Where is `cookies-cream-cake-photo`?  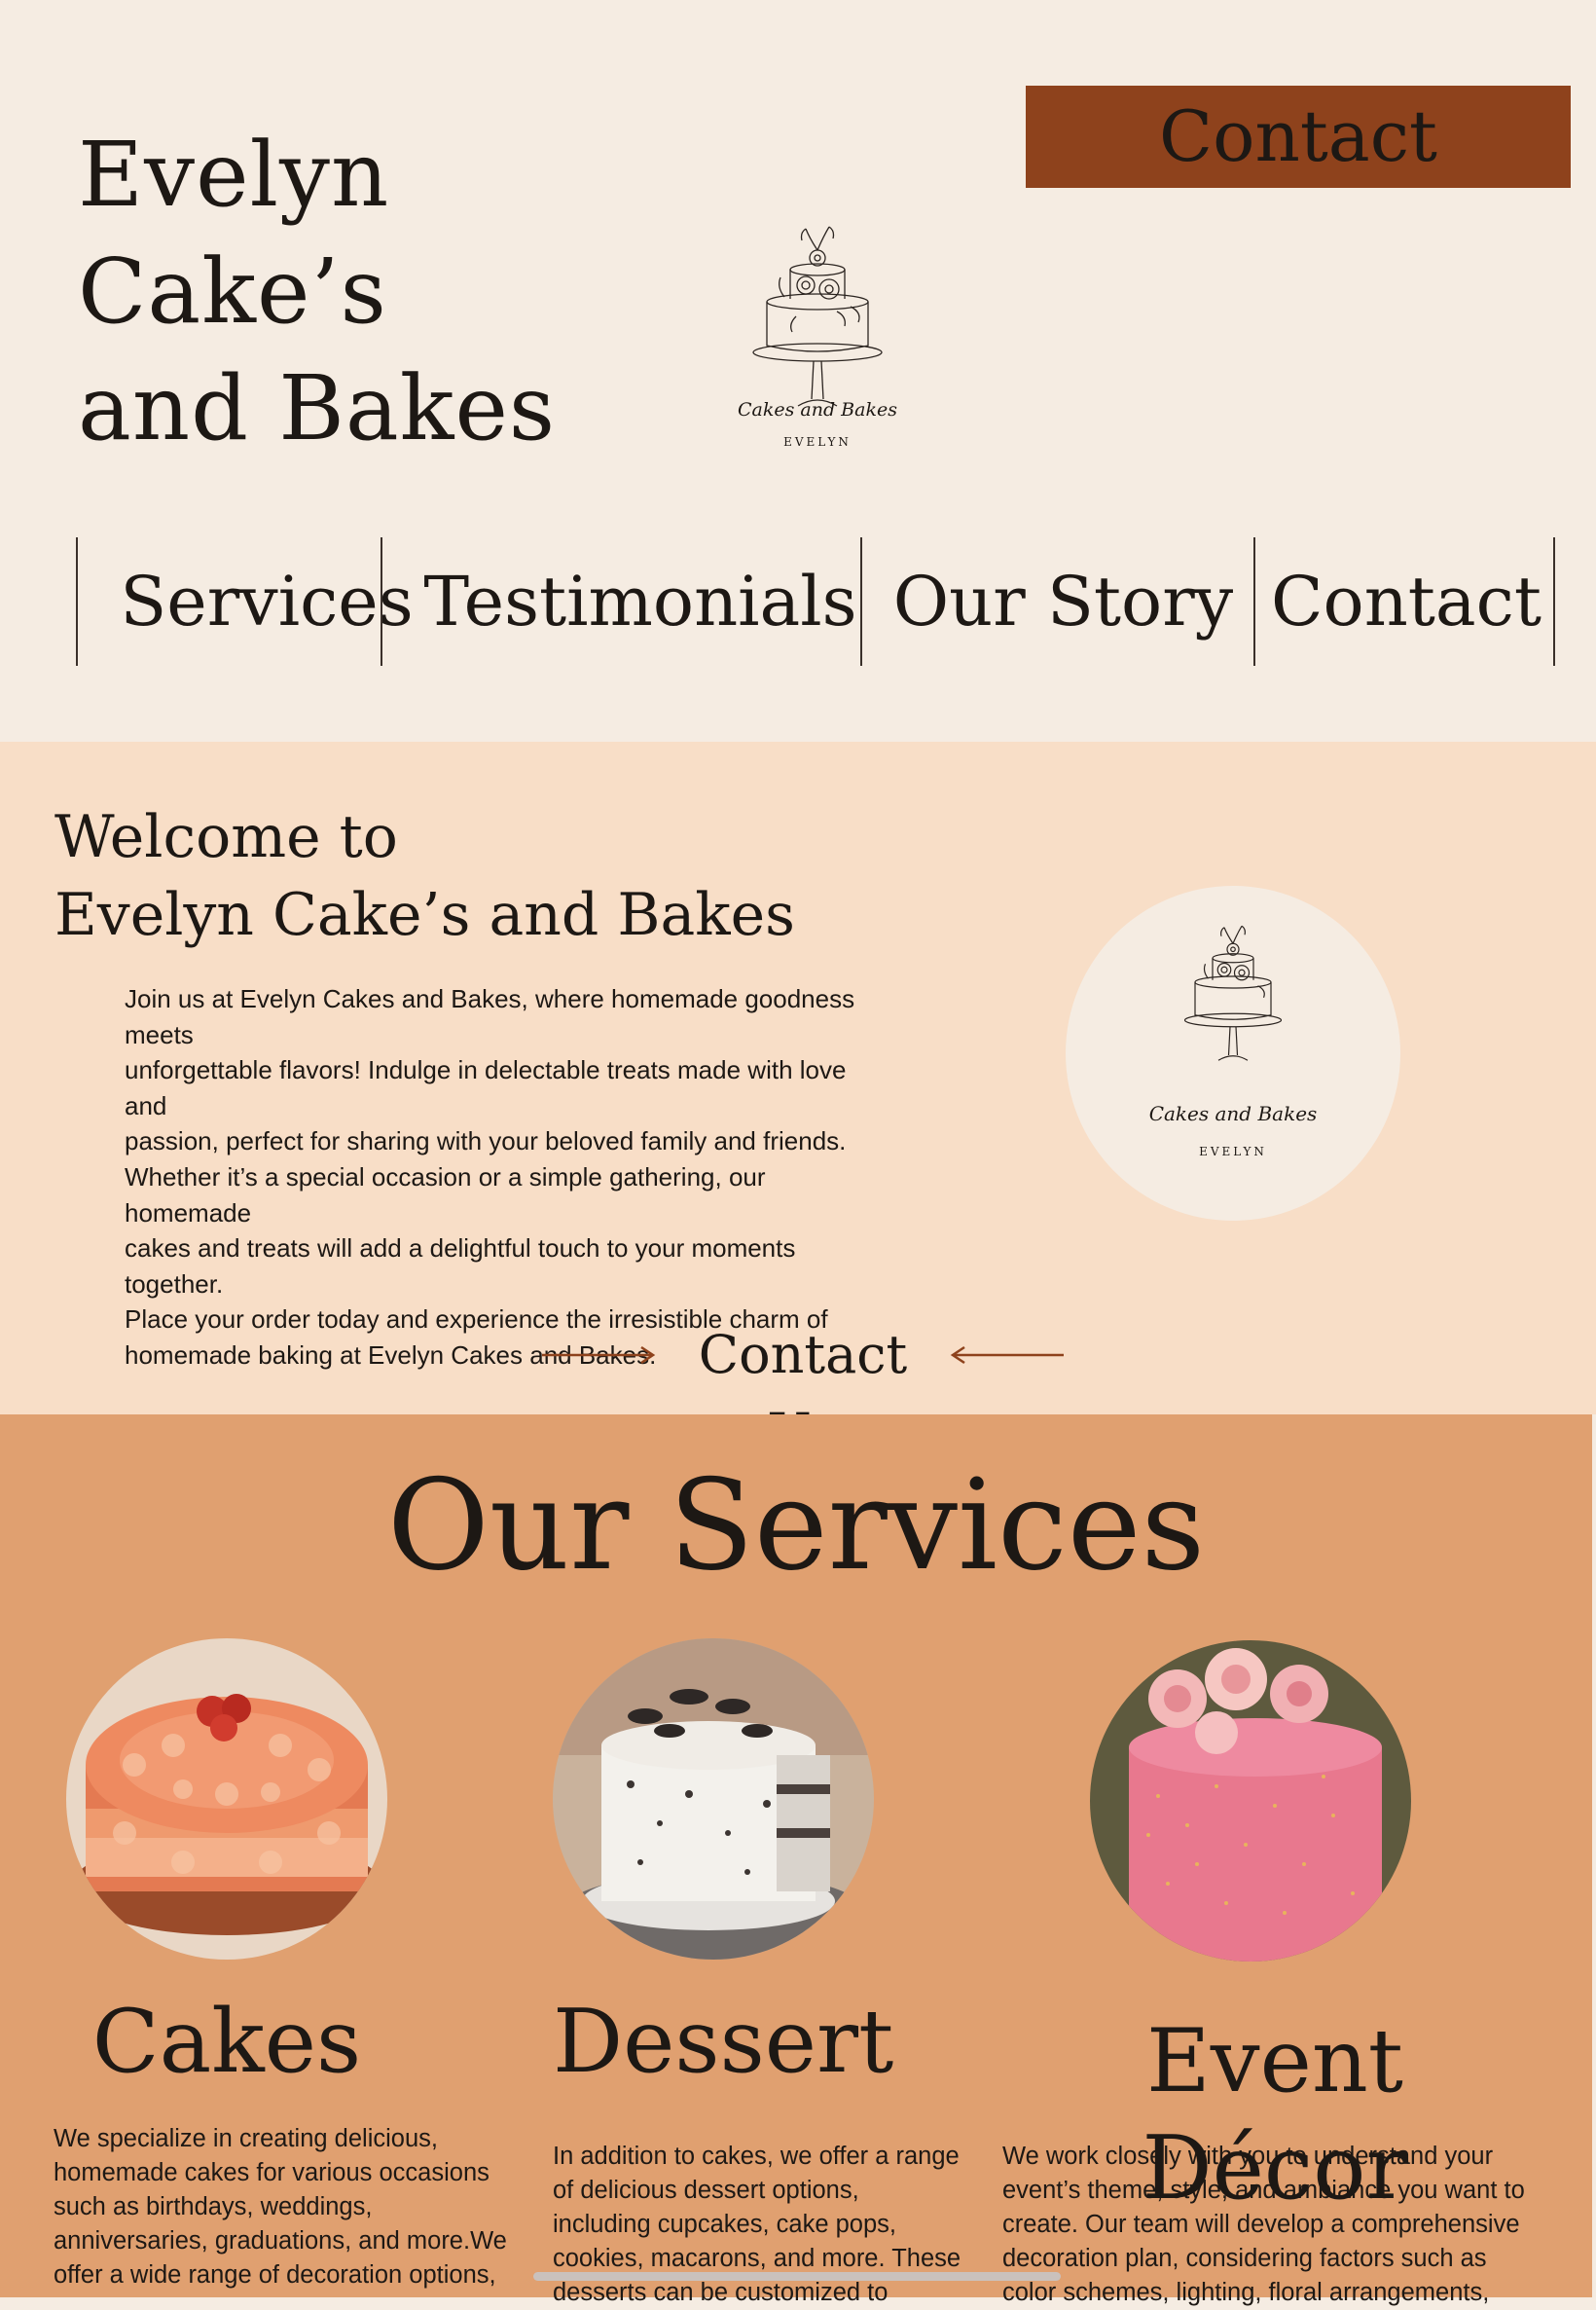
cookies-cream-cake-photo is located at coordinates (713, 1799).